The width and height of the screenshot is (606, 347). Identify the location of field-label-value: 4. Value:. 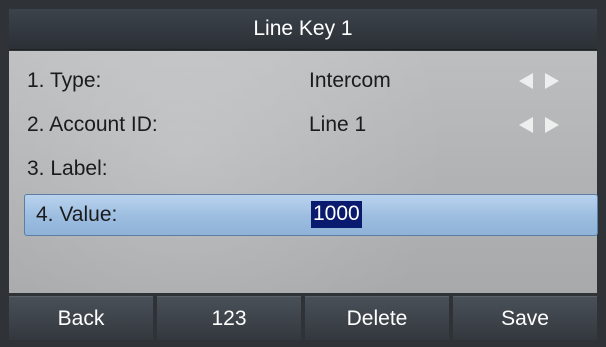
(77, 214).